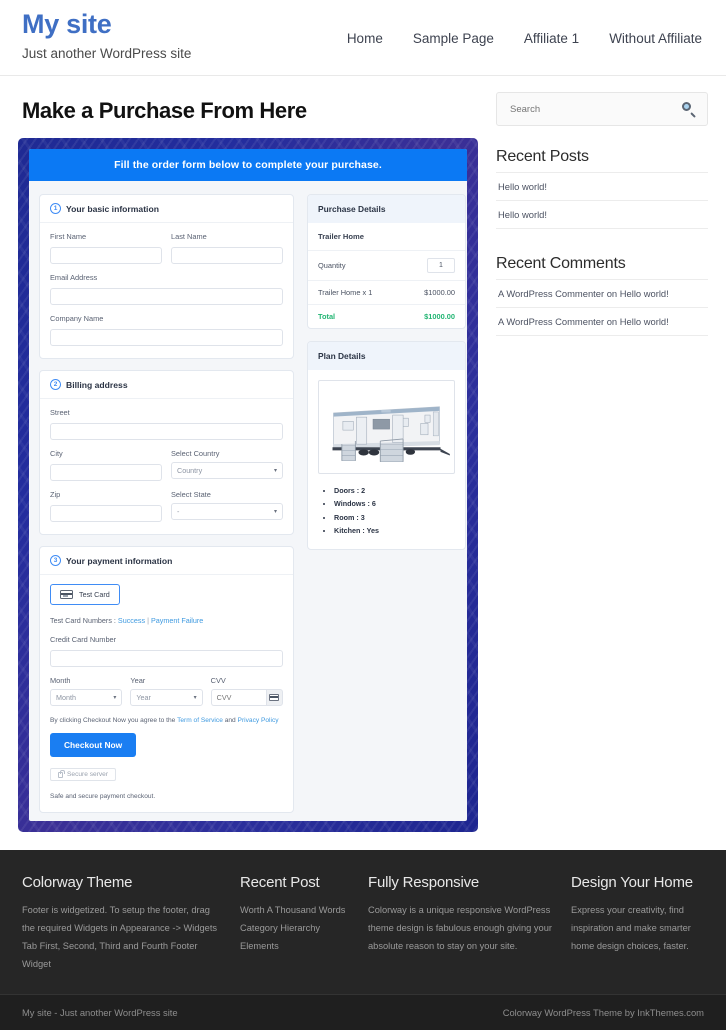 Image resolution: width=726 pixels, height=1030 pixels. I want to click on test-card-success-link: Success, so click(131, 620).